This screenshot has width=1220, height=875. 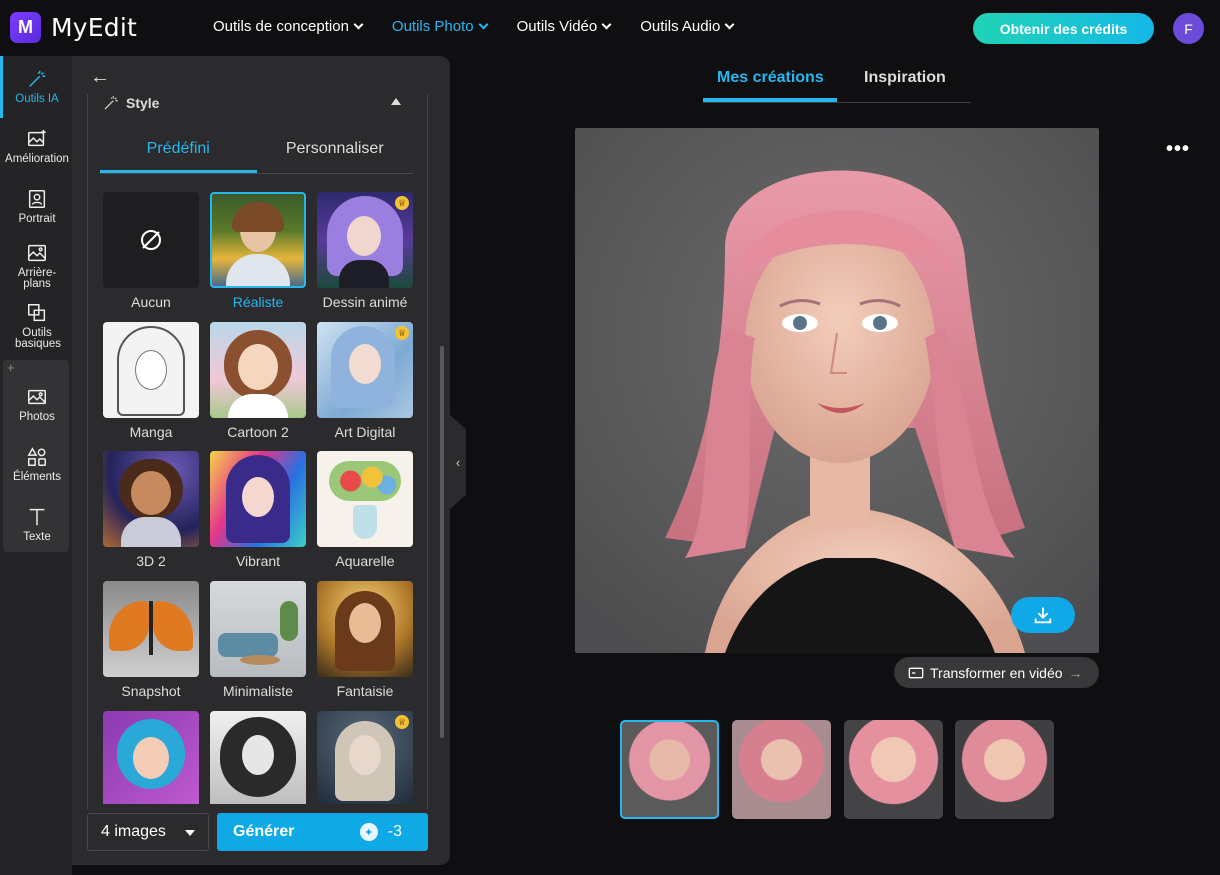 What do you see at coordinates (557, 26) in the screenshot?
I see `nav-item-label: Outils Vidéo` at bounding box center [557, 26].